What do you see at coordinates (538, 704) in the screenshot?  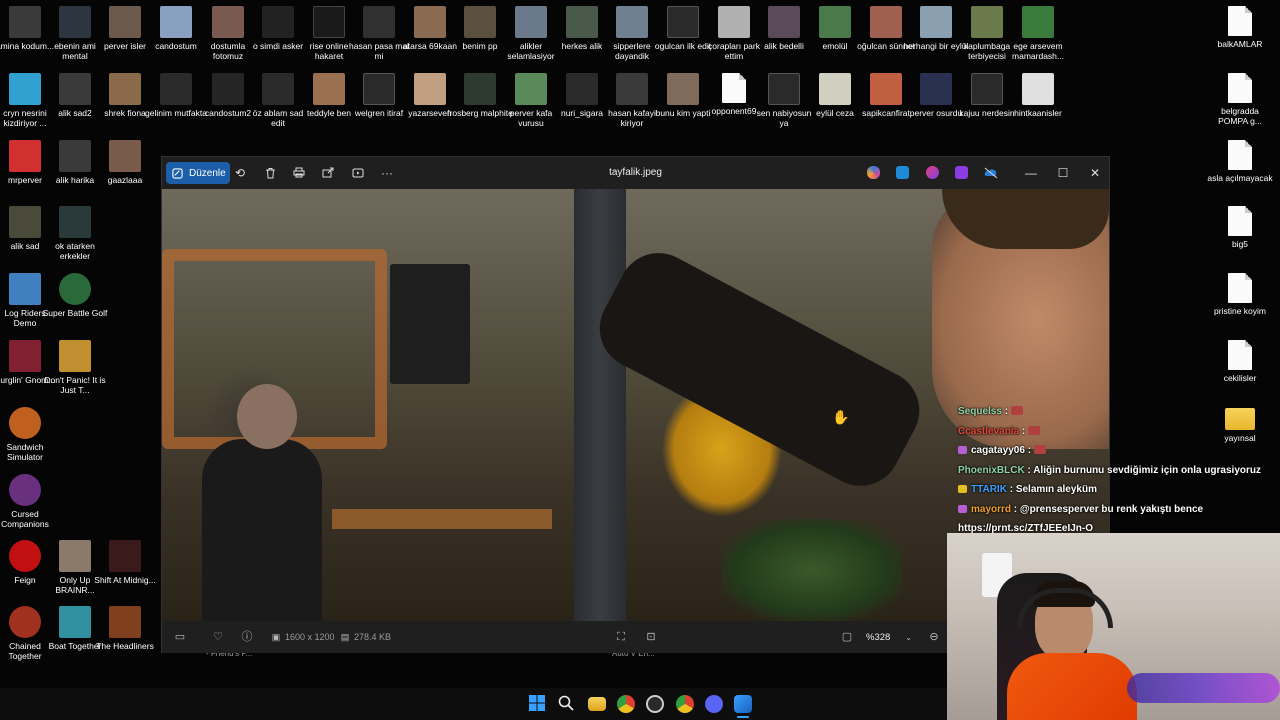 I see `windows-start-icon` at bounding box center [538, 704].